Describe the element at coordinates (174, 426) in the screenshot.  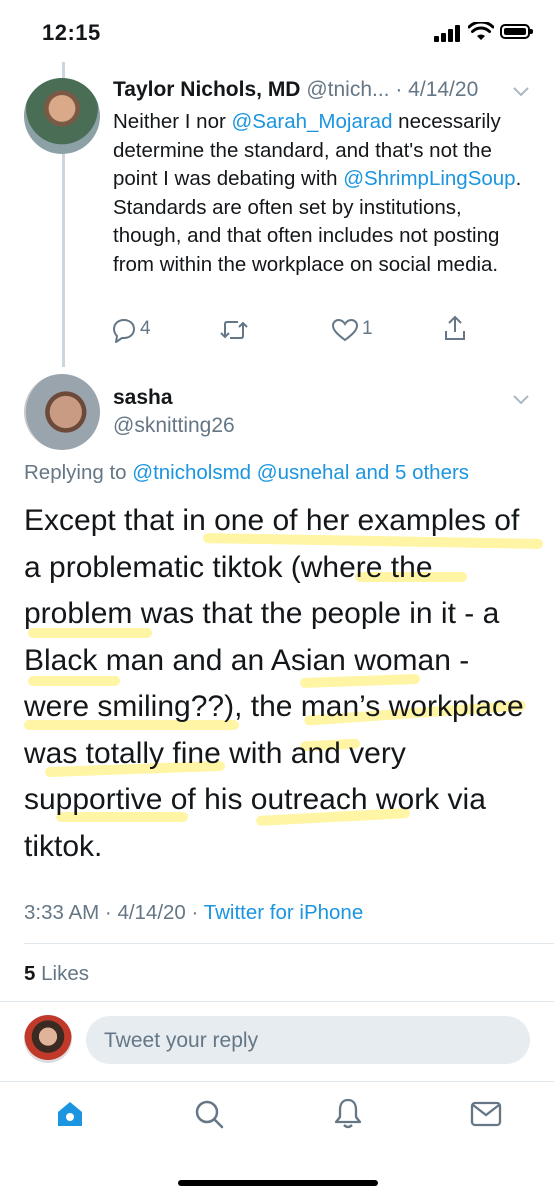
I see `author-handle: @sknitting26` at that location.